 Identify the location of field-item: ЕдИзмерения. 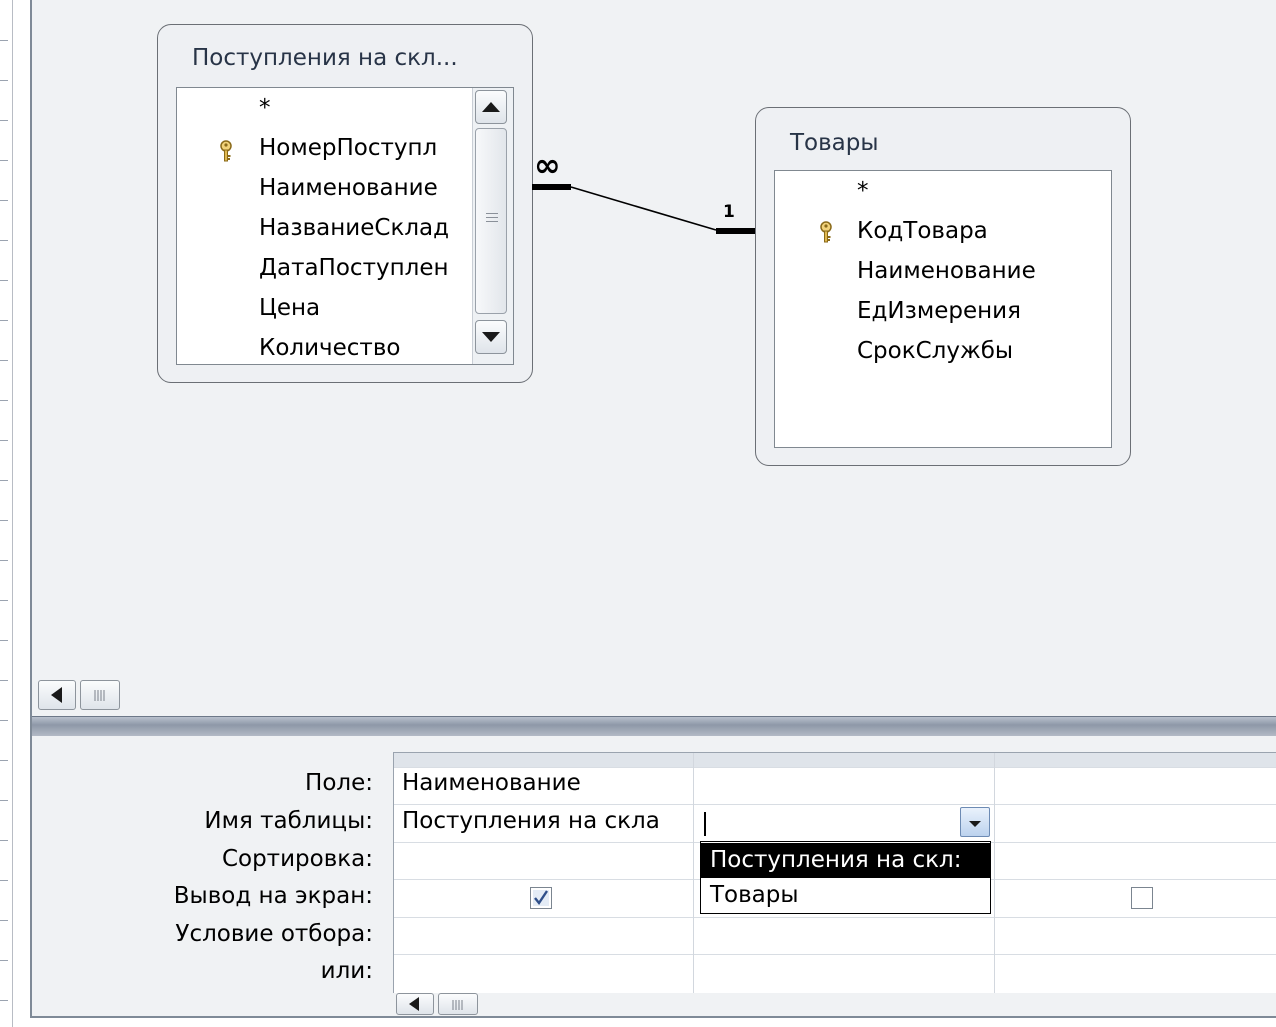
(939, 311).